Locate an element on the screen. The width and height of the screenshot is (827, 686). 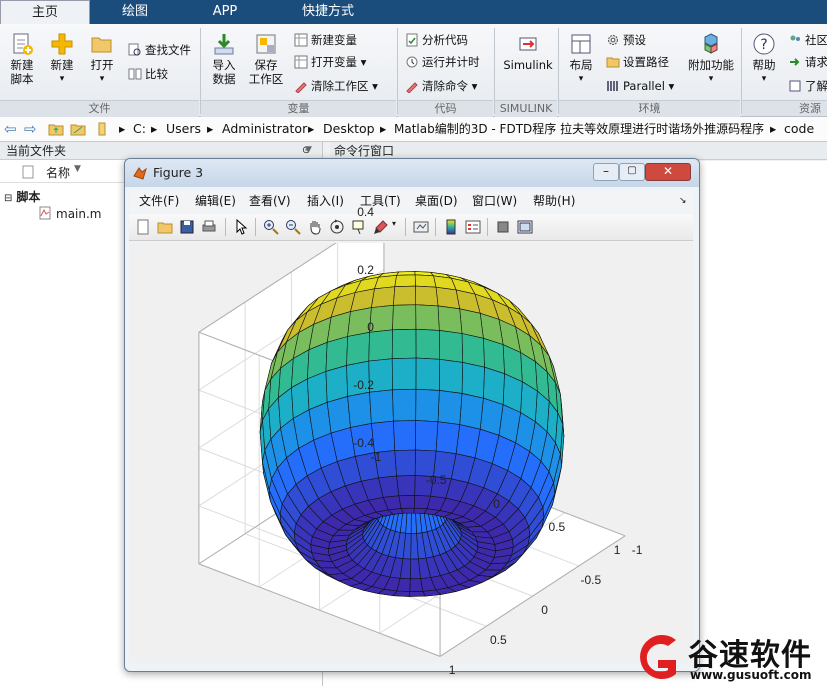
clear-commands-button: 清除命令 ▾ is located at coordinates (441, 86).